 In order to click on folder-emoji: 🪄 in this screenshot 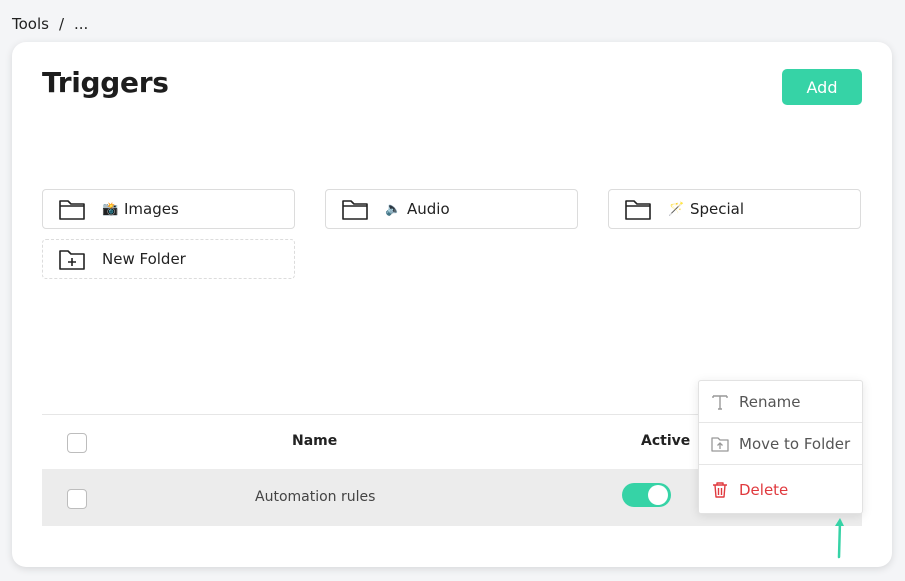, I will do `click(676, 209)`.